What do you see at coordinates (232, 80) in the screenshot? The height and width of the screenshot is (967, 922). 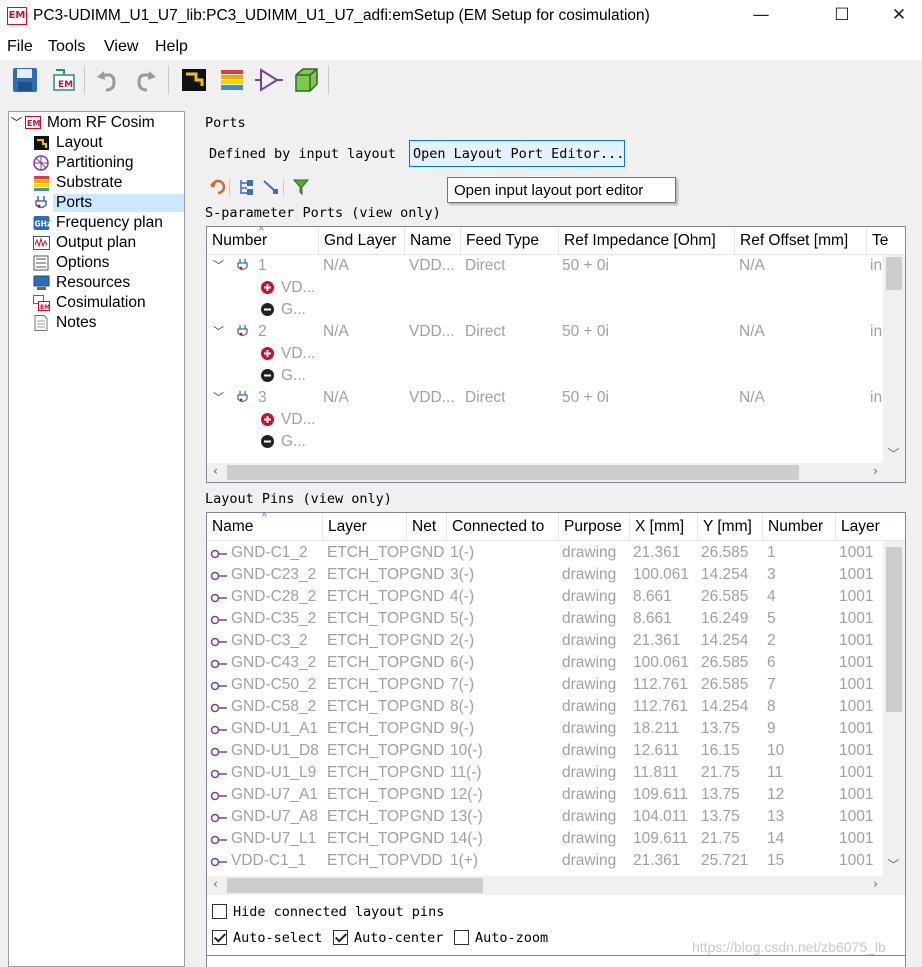 I see `substrate-icon` at bounding box center [232, 80].